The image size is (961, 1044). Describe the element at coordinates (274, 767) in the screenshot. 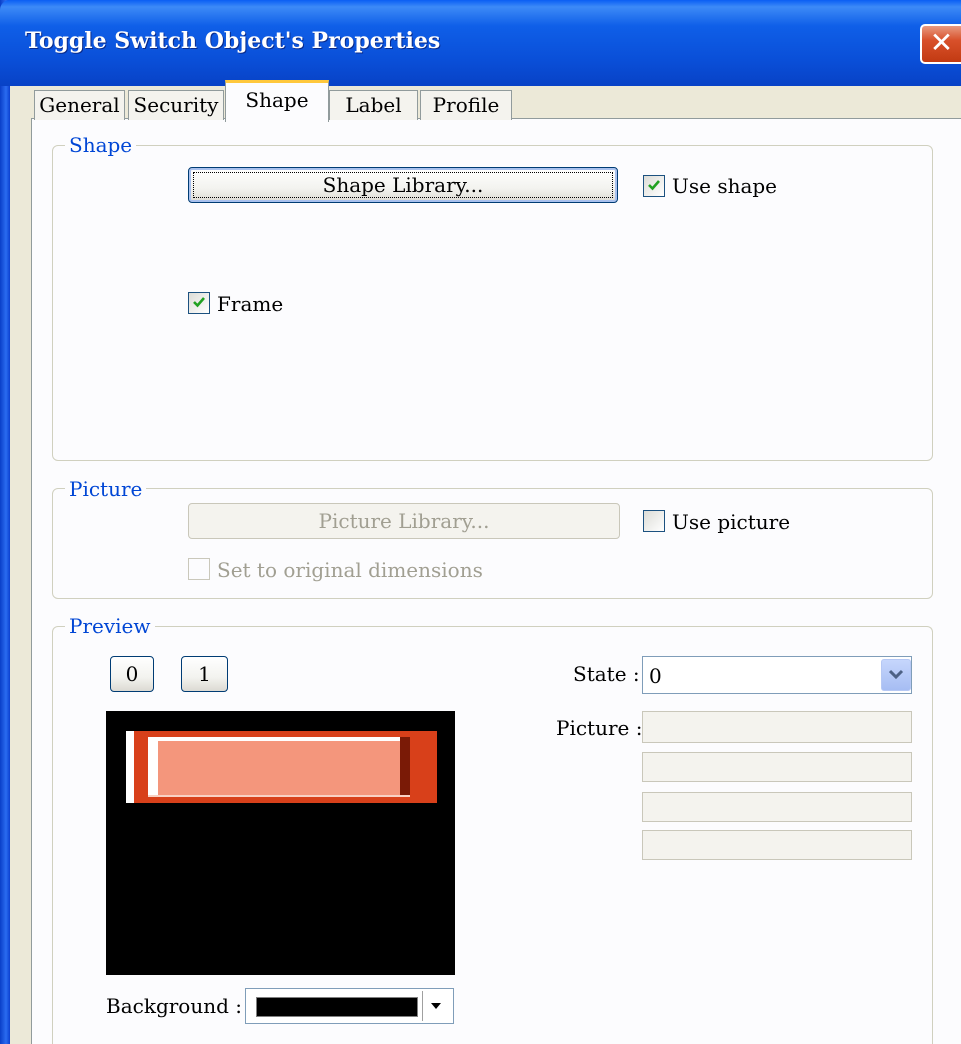

I see `shape-fill` at that location.